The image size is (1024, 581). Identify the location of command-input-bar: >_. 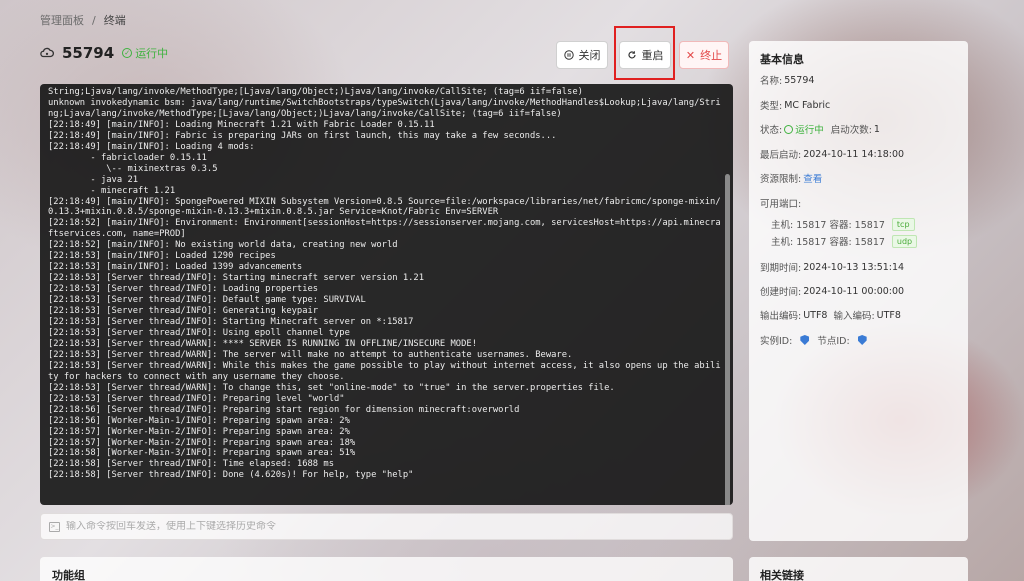
(386, 526).